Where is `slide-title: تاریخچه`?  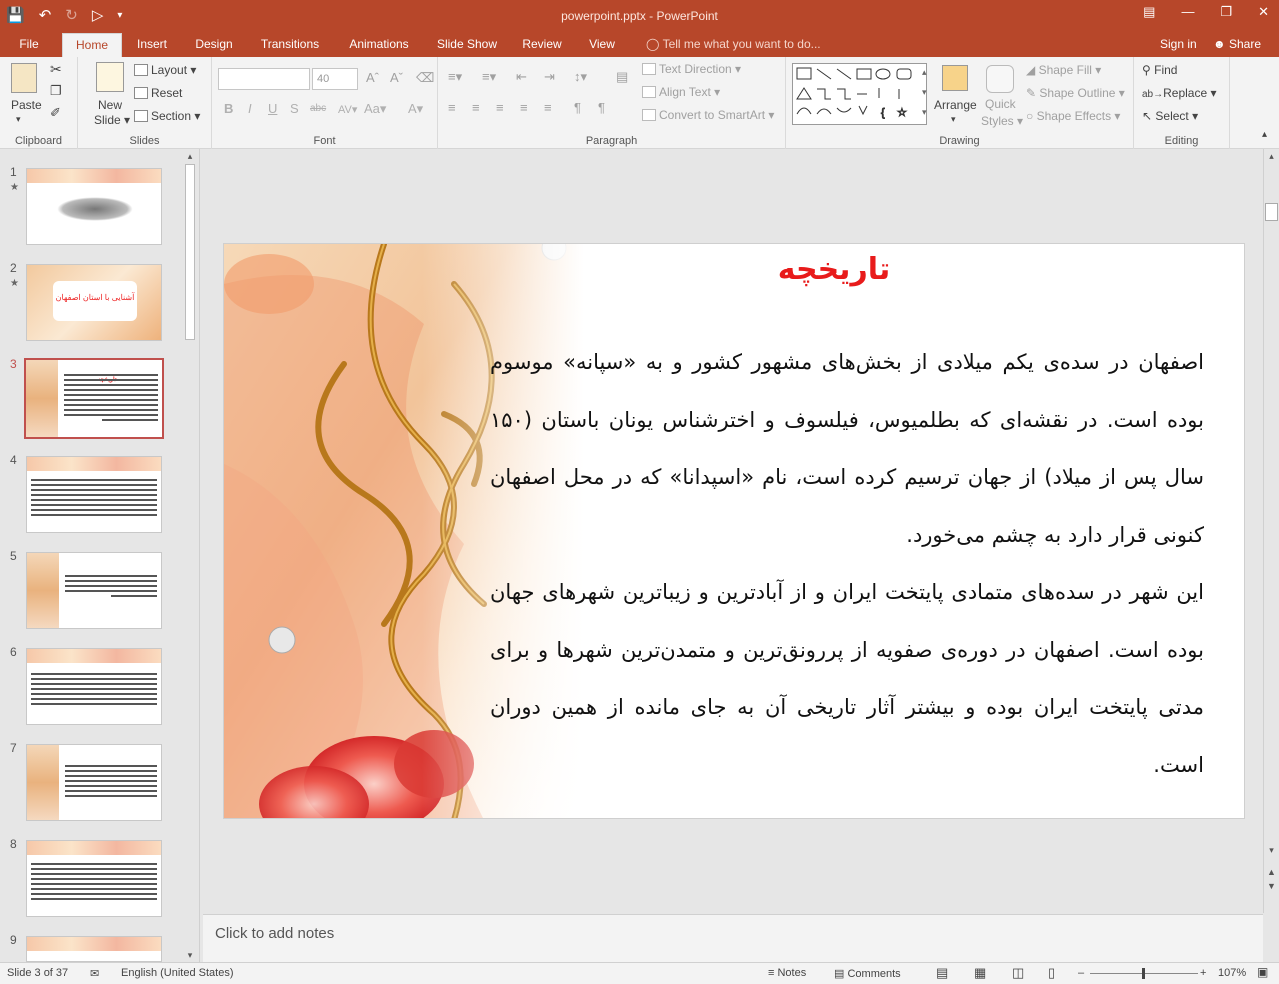
slide-title: تاریخچه is located at coordinates (834, 269).